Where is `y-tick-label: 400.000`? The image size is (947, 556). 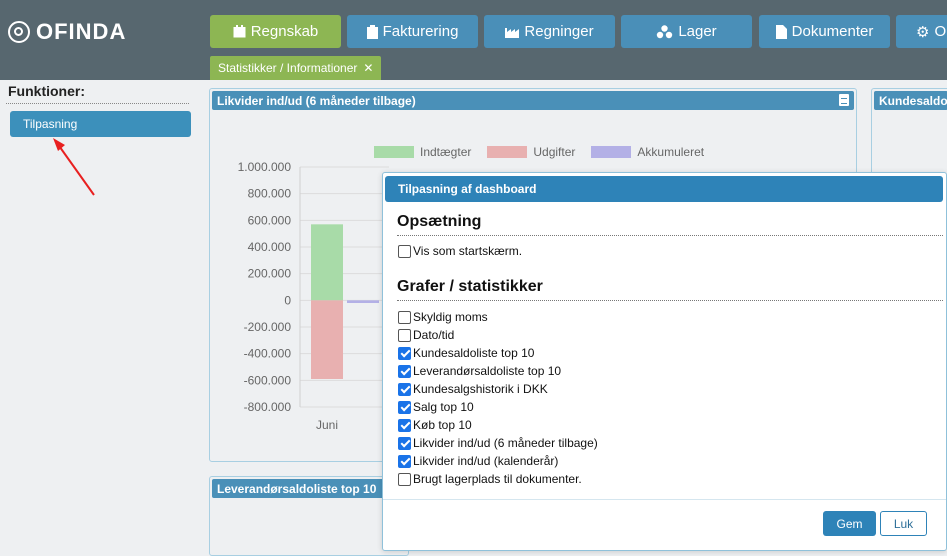
y-tick-label: 400.000 is located at coordinates (270, 247).